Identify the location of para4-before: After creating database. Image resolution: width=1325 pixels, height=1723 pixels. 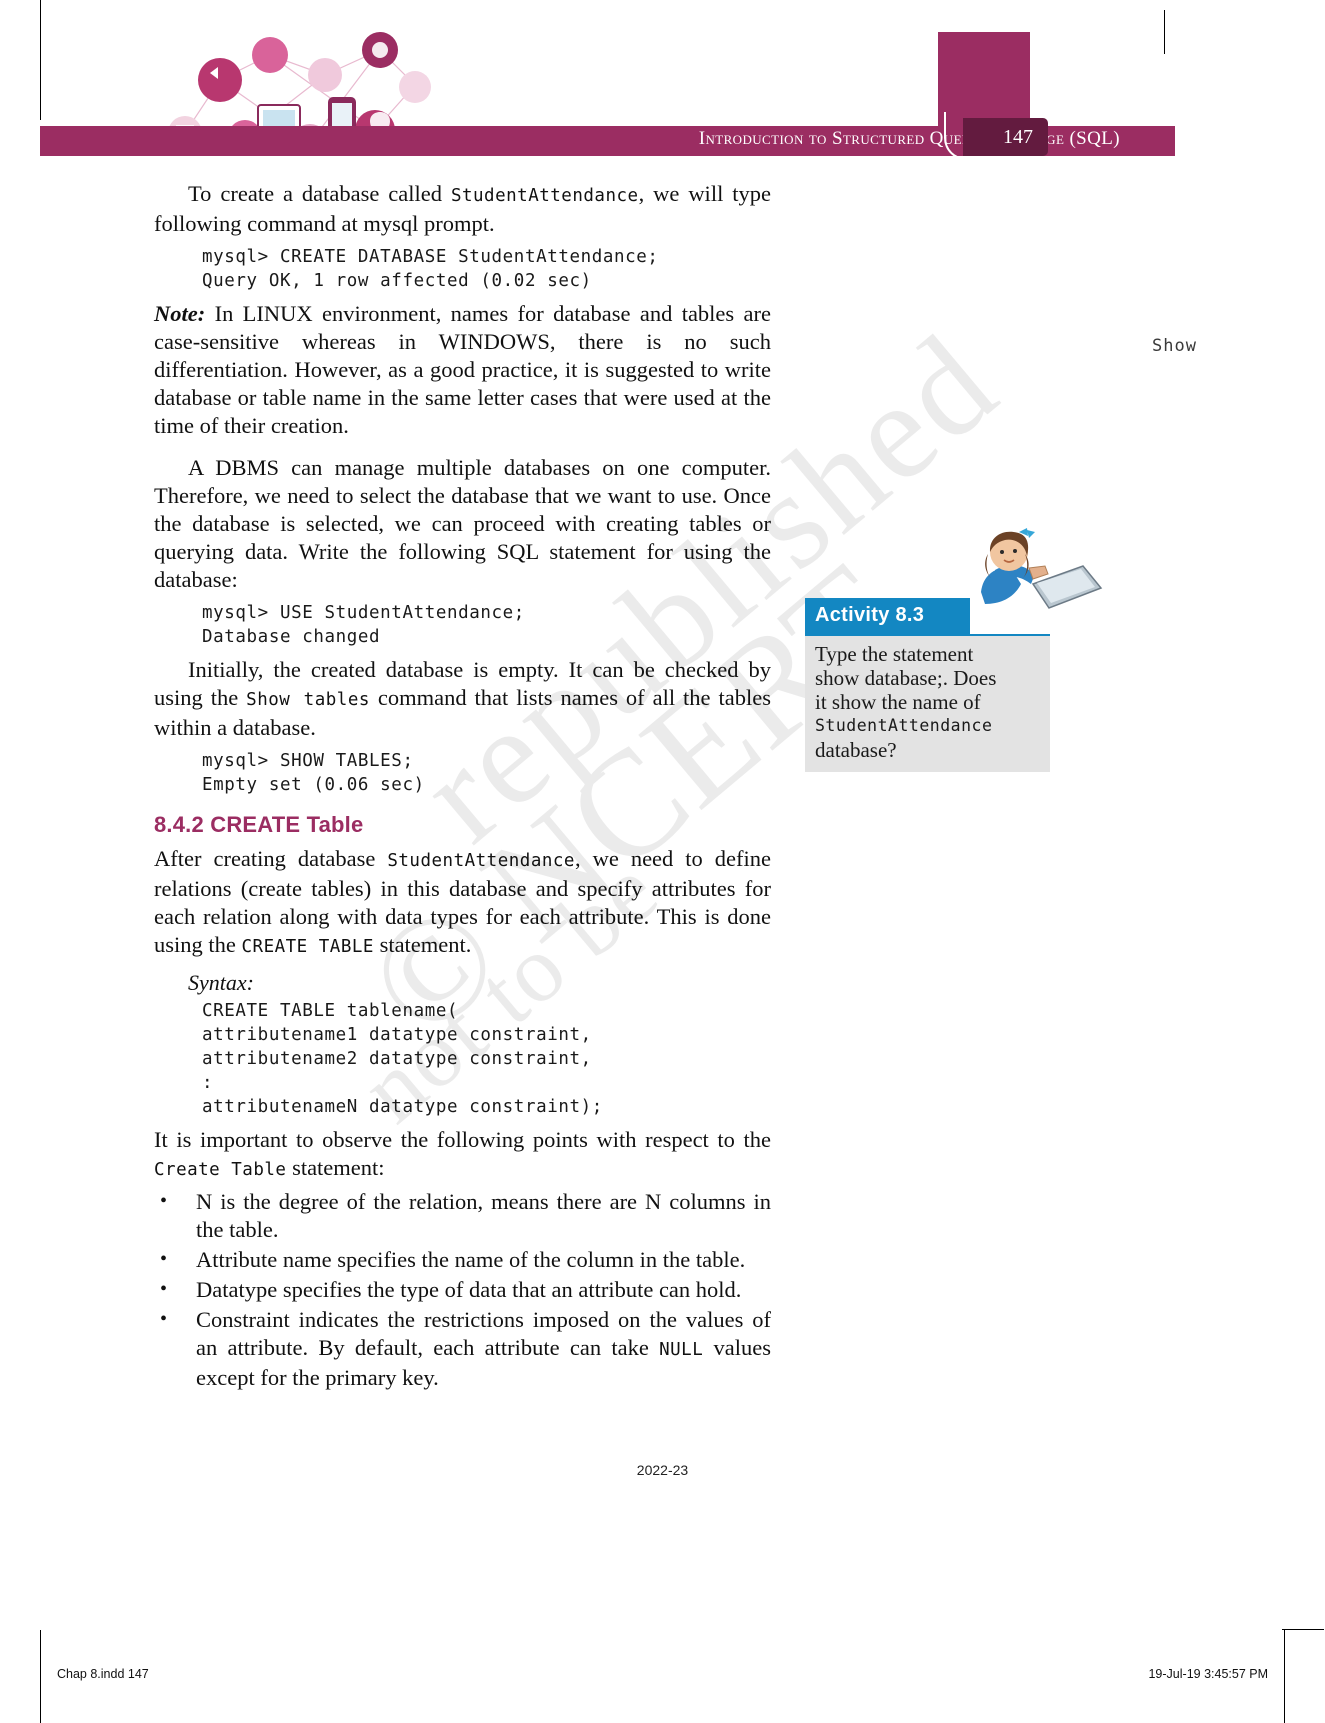
(271, 858).